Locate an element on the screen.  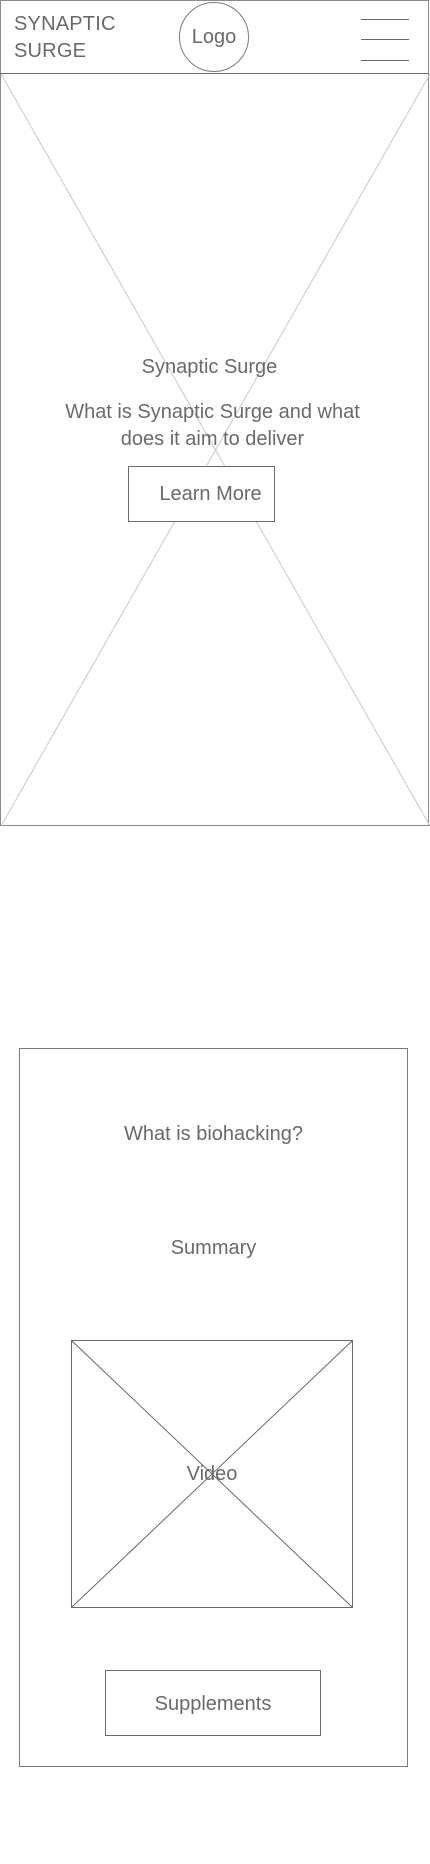
biohacking-title: What is biohacking? is located at coordinates (213, 1134).